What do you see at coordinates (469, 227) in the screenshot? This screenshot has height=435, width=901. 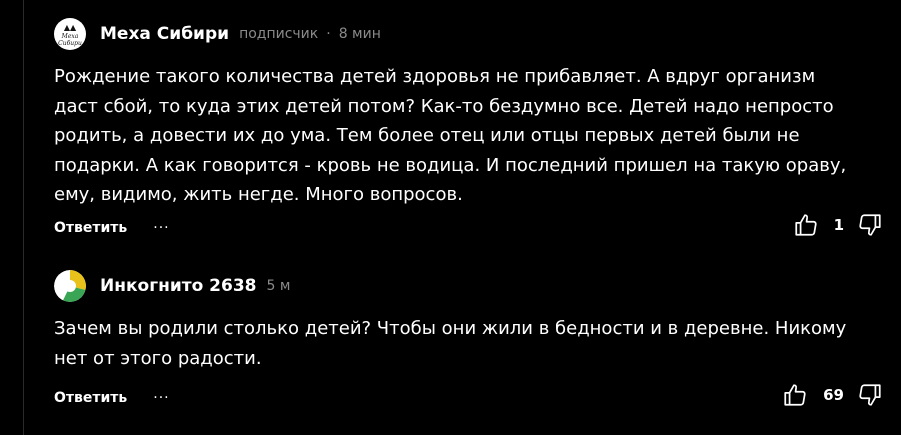 I see `comment-actions: Ответить ··· 1` at bounding box center [469, 227].